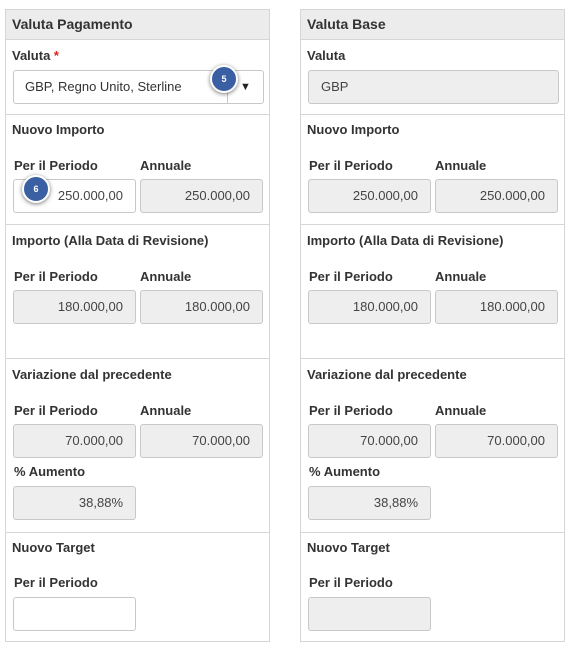 Image resolution: width=569 pixels, height=647 pixels. I want to click on step-badge-6: 6, so click(36, 189).